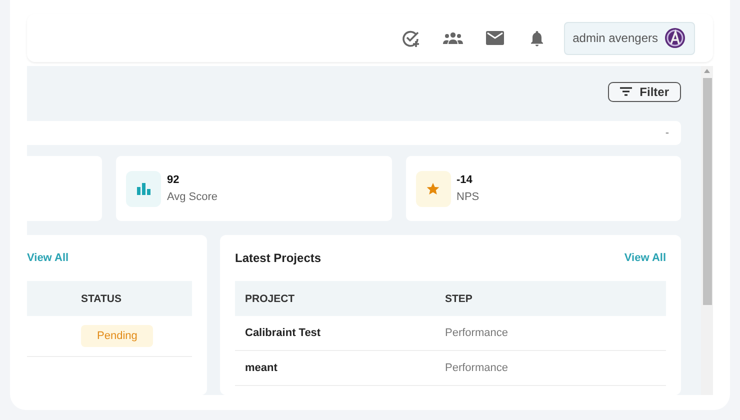  I want to click on stat-label: NPS, so click(468, 197).